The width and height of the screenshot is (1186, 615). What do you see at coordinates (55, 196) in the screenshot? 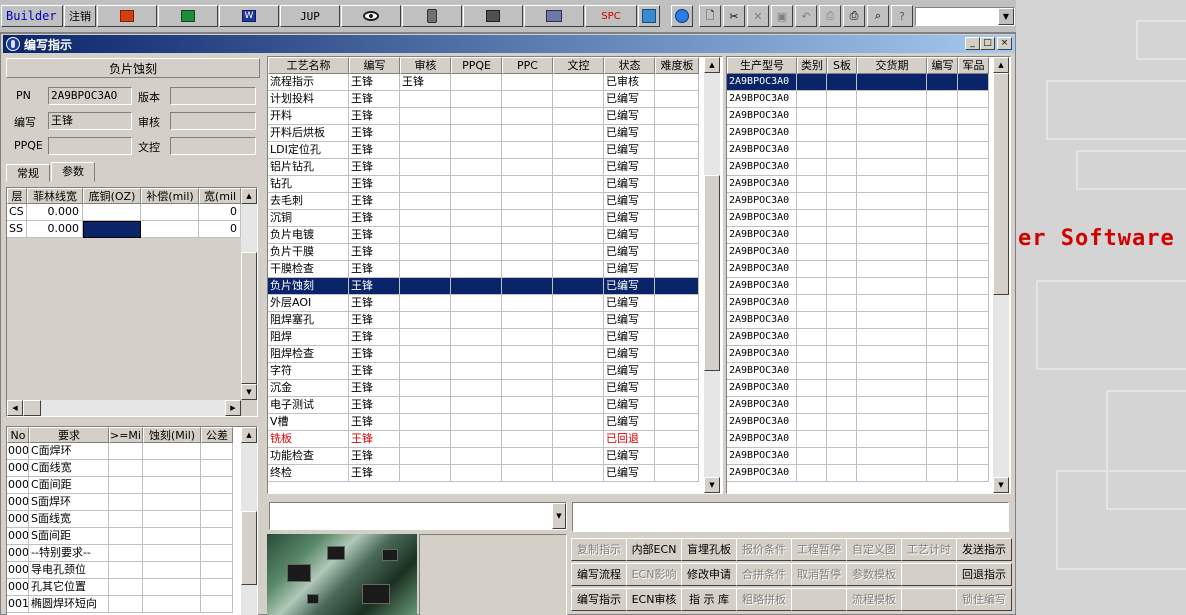
I see `col-header: 菲林线宽` at bounding box center [55, 196].